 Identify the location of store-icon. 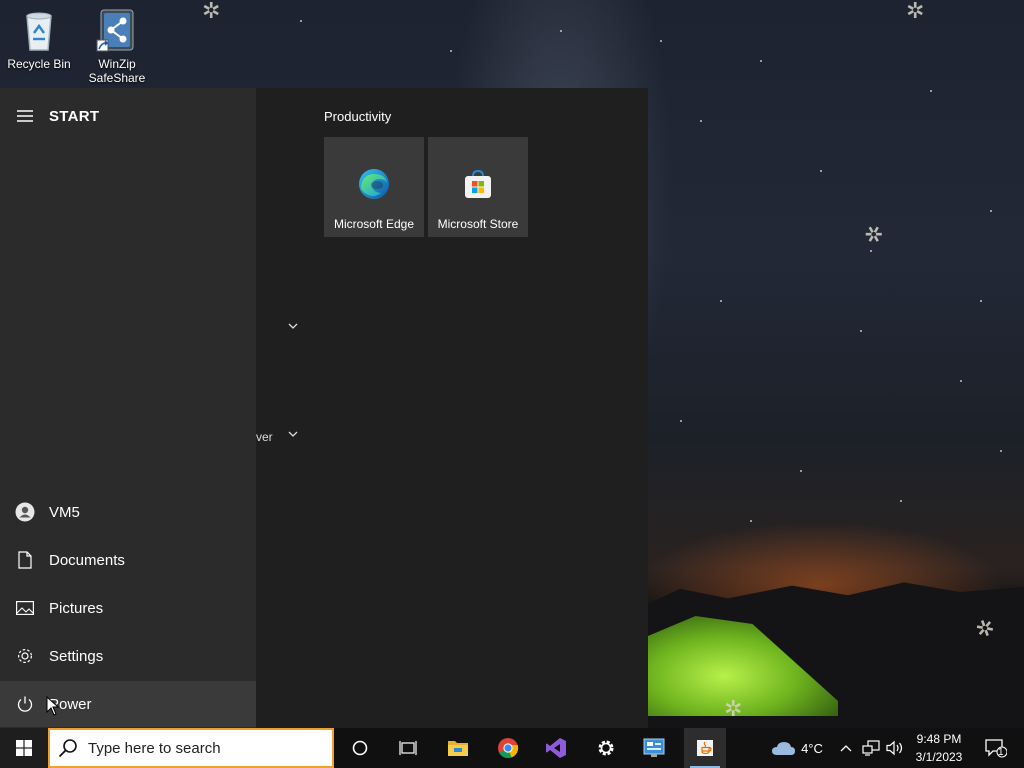
(478, 183).